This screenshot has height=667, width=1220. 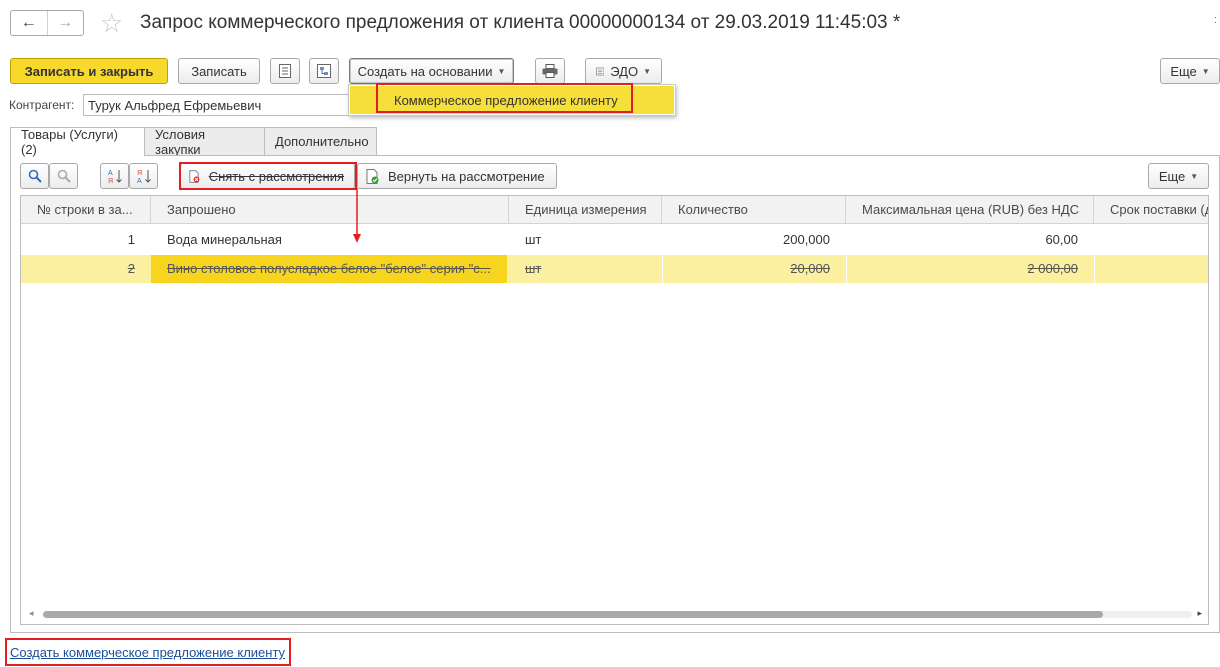 What do you see at coordinates (194, 176) in the screenshot?
I see `remove-document-icon` at bounding box center [194, 176].